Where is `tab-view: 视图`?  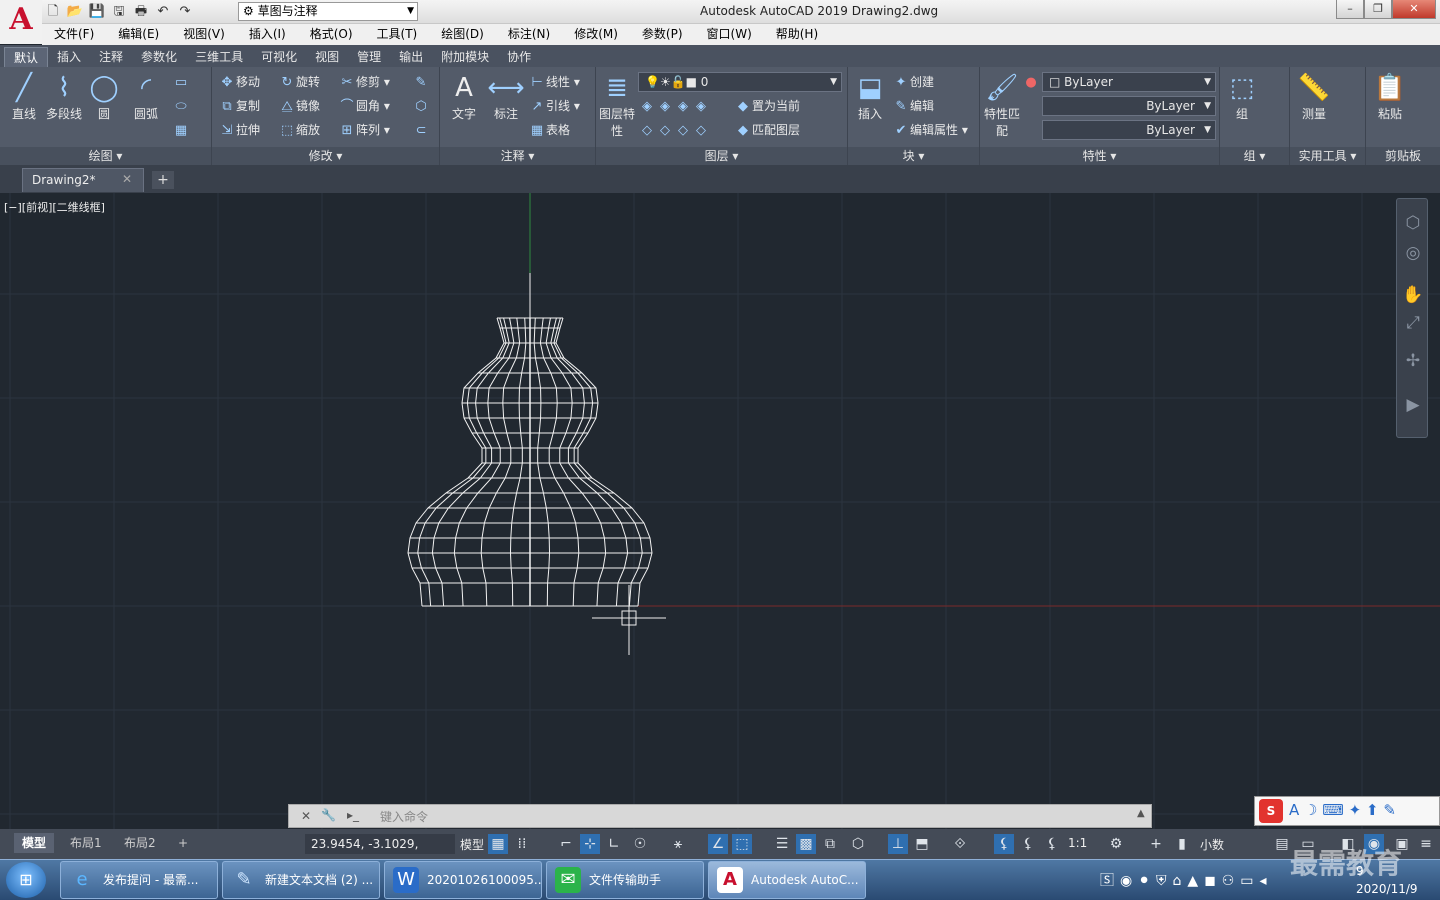 tab-view: 视图 is located at coordinates (327, 57).